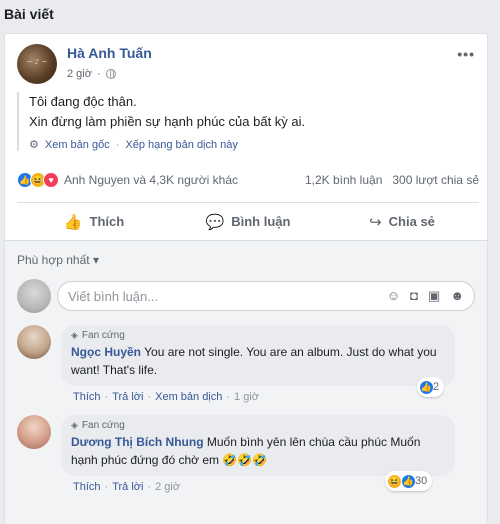 The image size is (500, 524). Describe the element at coordinates (53, 260) in the screenshot. I see `sort-label: Phù hợp nhất` at that location.